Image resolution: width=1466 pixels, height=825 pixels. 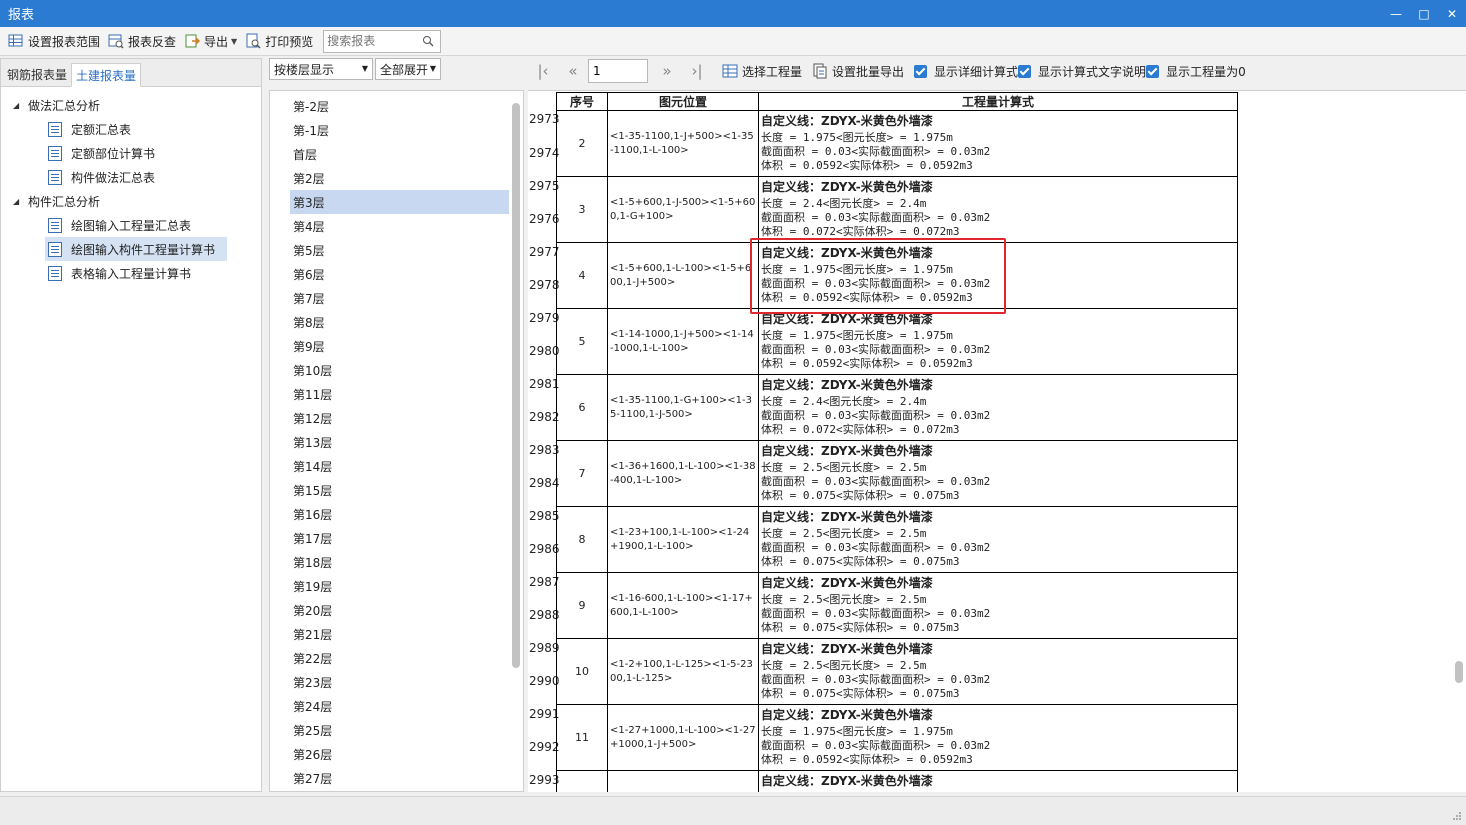 I want to click on row-position: <1-36+1600,1-L-100><1-38-400,1-L-100>, so click(x=683, y=473).